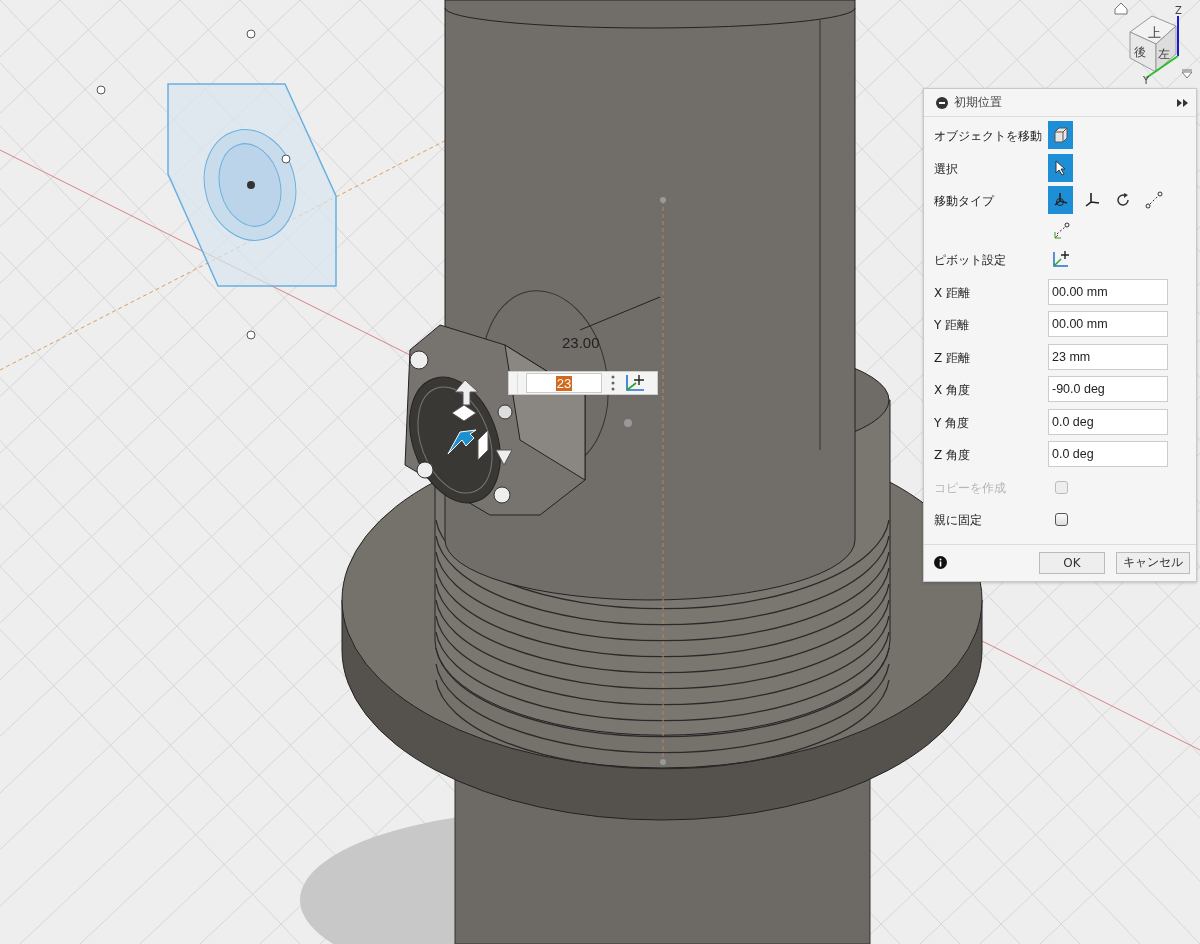 This screenshot has width=1200, height=944. Describe the element at coordinates (970, 260) in the screenshot. I see `row-label: ピボット設定` at that location.